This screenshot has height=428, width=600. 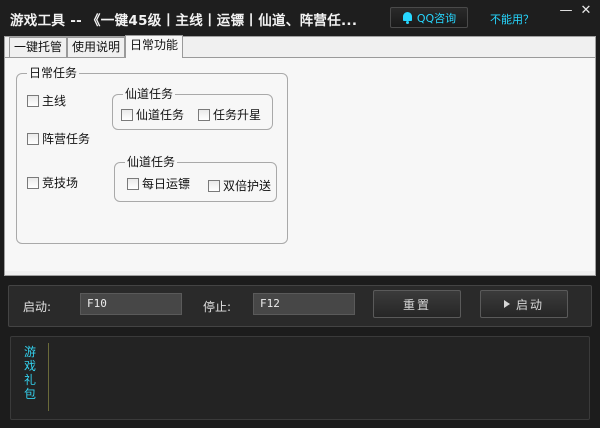 I want to click on task-star-up-label: 任务升星, so click(x=237, y=115).